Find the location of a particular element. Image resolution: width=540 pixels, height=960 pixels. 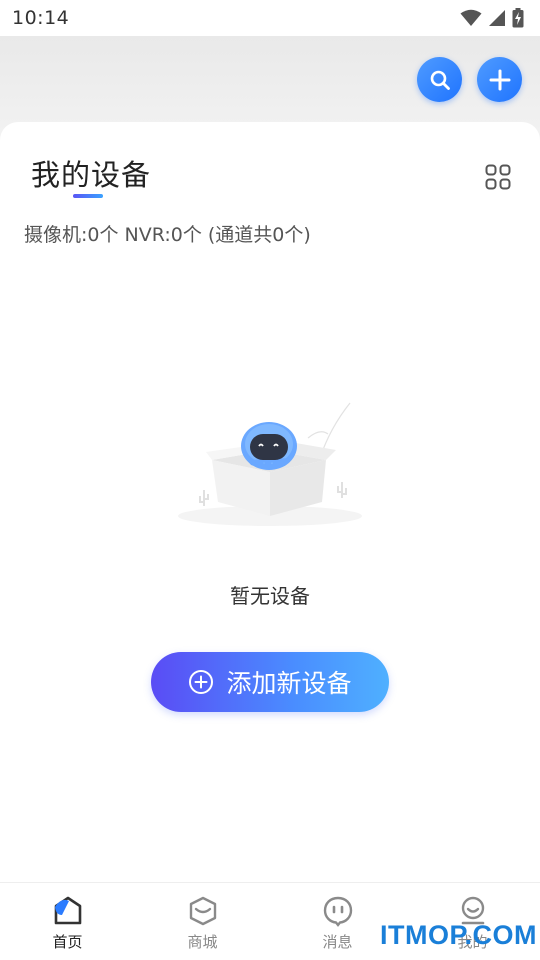

add-new-device-label: 添加新设备 is located at coordinates (289, 683).